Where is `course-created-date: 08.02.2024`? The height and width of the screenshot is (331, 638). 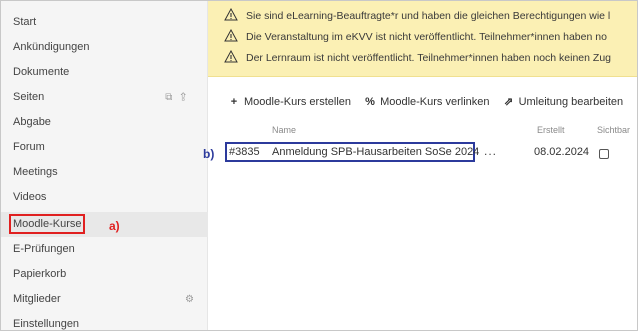
course-created-date: 08.02.2024 is located at coordinates (562, 152).